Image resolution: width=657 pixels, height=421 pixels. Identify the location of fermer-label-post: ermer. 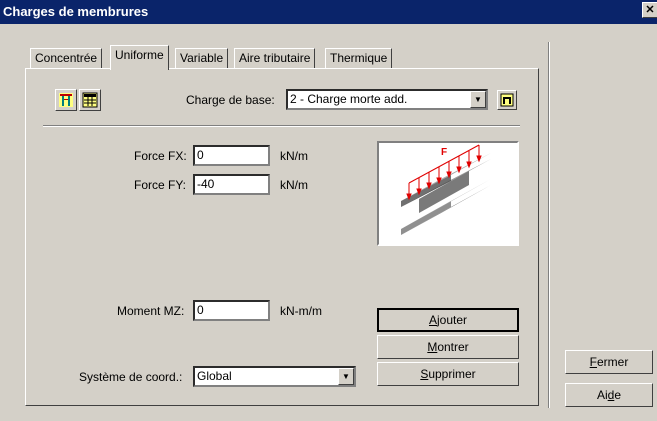
(613, 362).